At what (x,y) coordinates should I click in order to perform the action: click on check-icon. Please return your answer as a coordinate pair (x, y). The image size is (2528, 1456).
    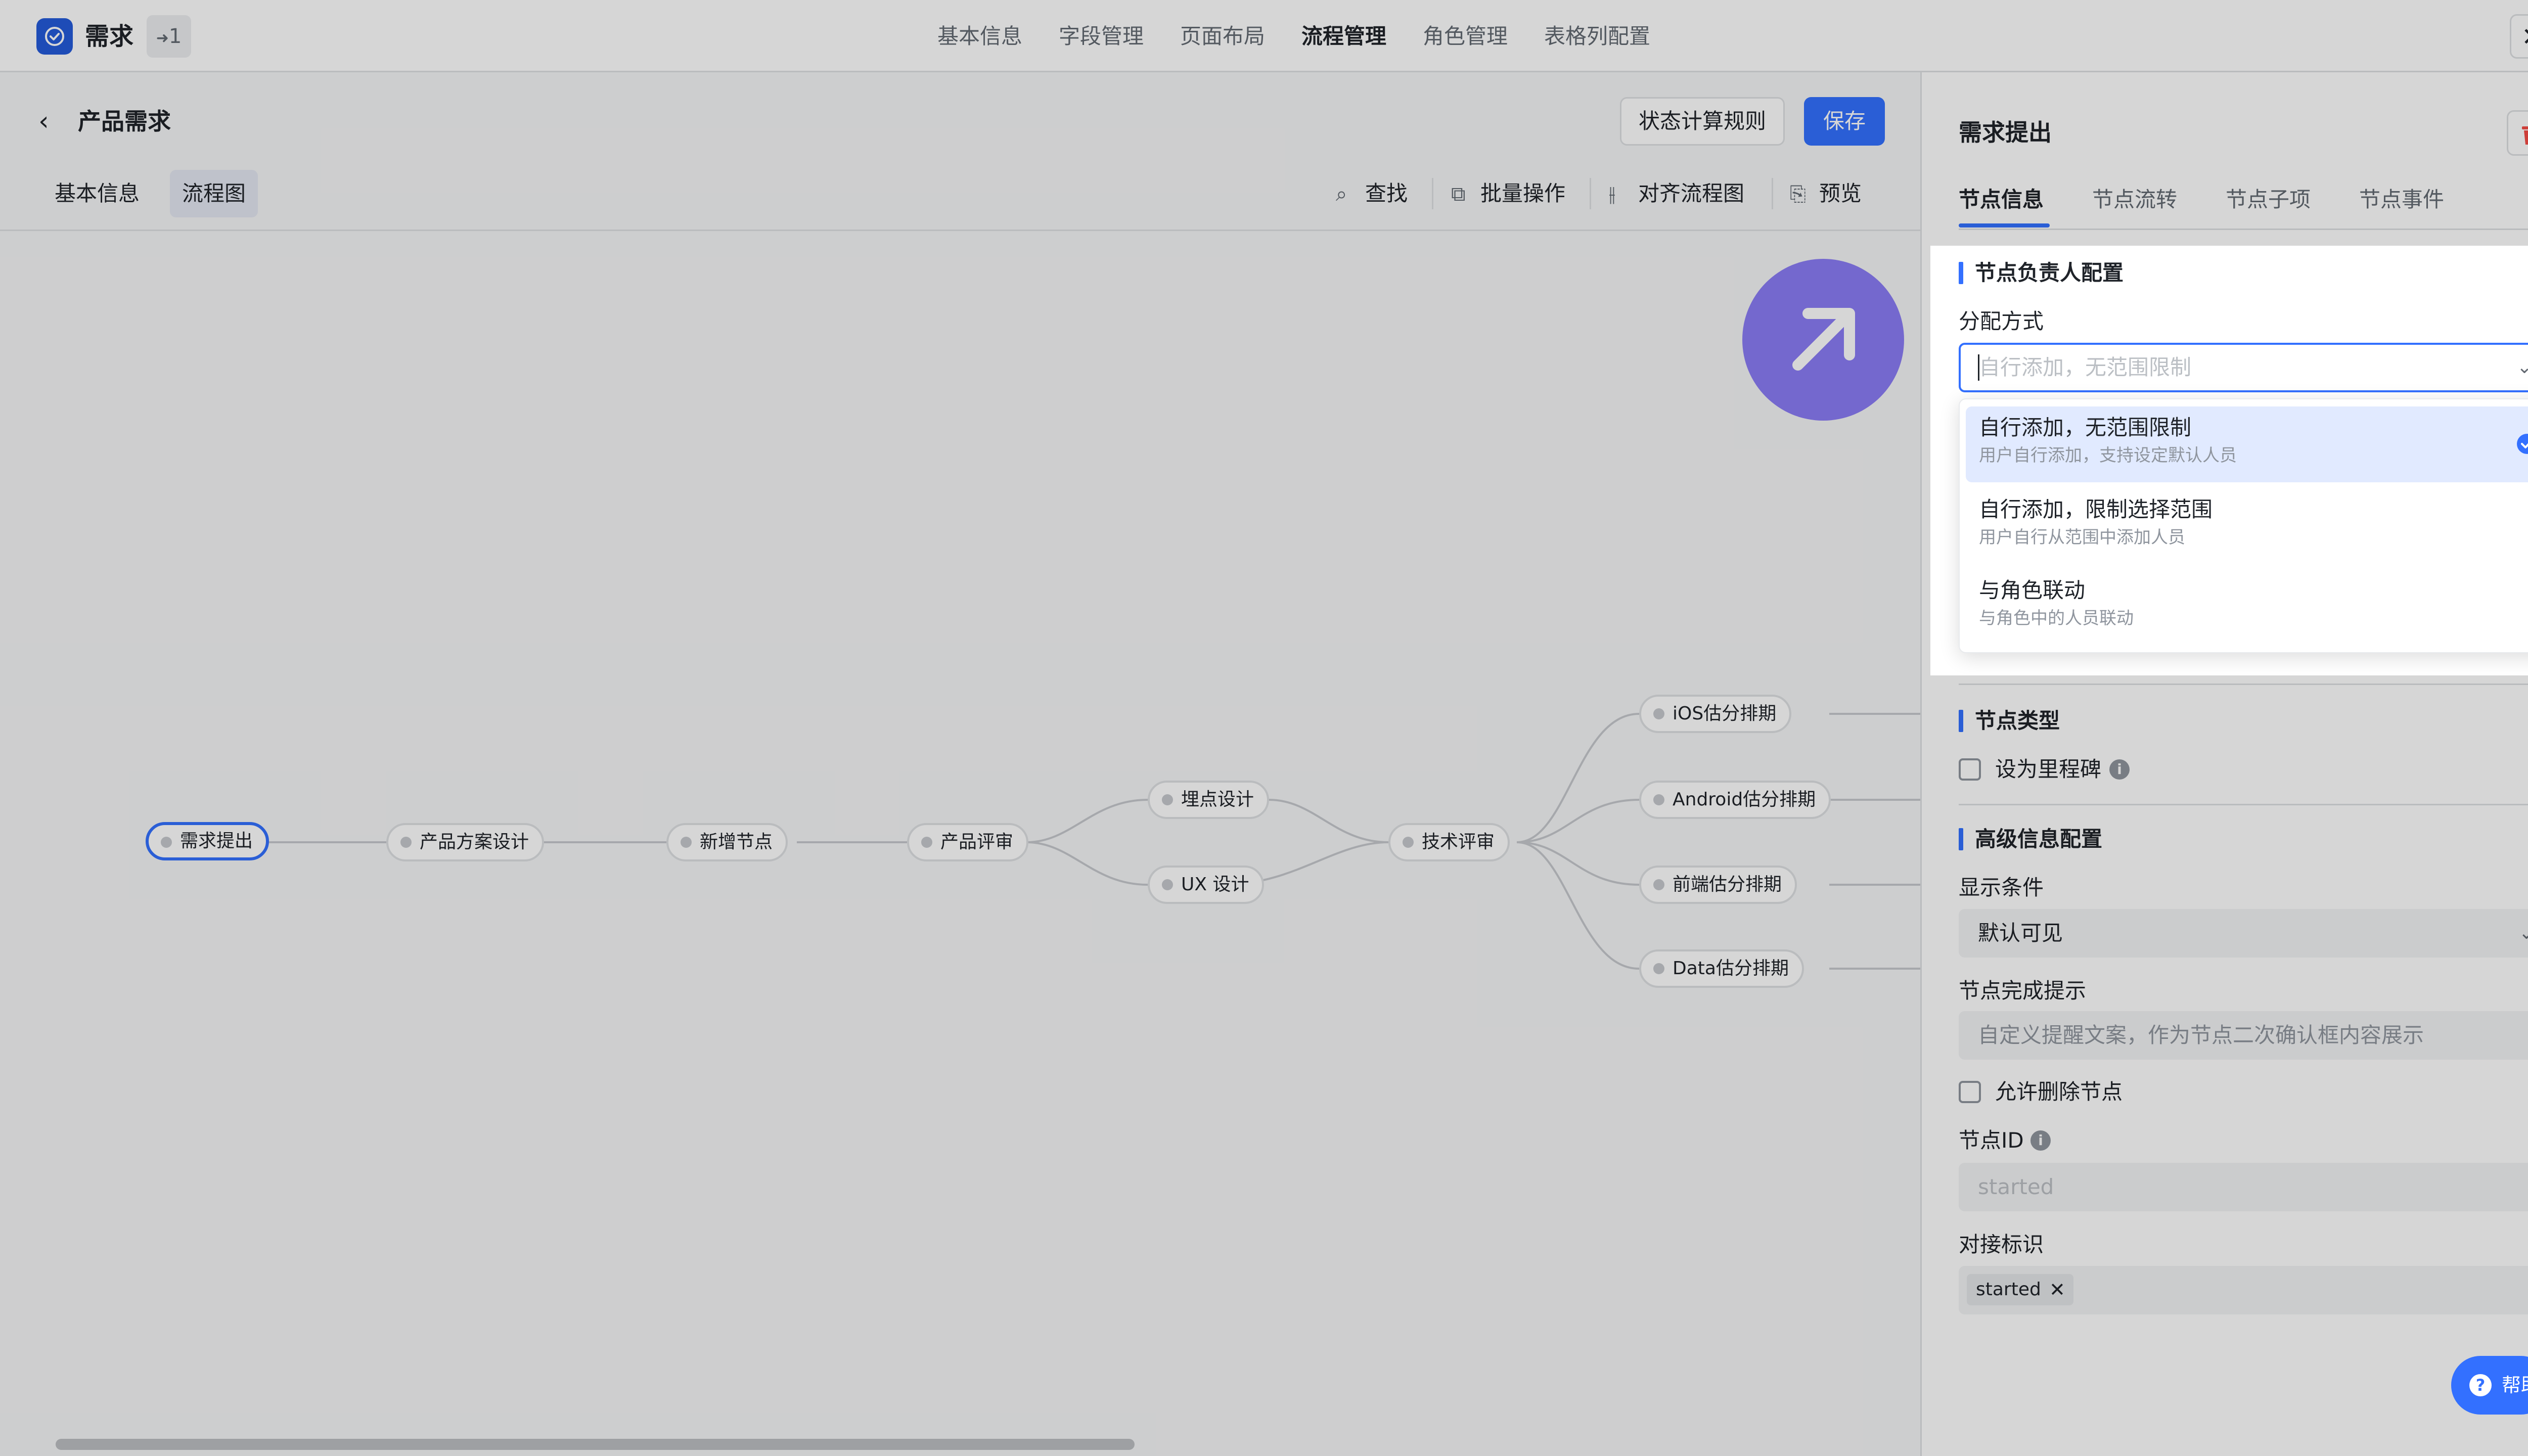
    Looking at the image, I should click on (2523, 444).